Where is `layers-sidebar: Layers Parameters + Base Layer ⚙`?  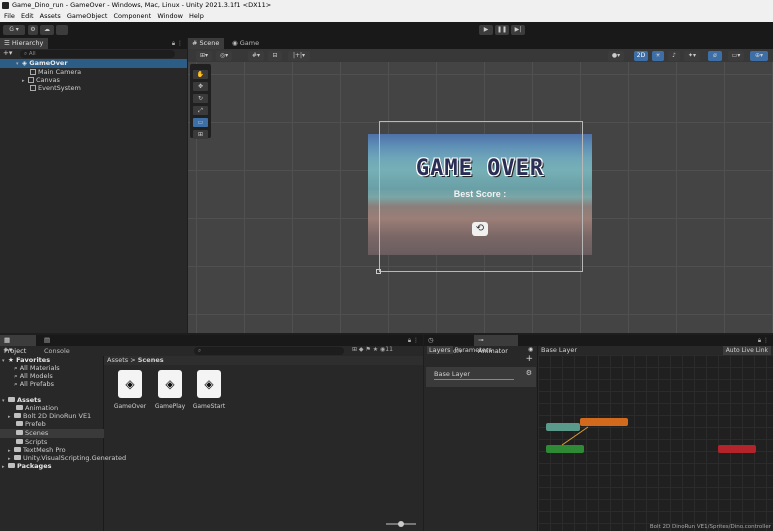 layers-sidebar: Layers Parameters + Base Layer ⚙ is located at coordinates (481, 438).